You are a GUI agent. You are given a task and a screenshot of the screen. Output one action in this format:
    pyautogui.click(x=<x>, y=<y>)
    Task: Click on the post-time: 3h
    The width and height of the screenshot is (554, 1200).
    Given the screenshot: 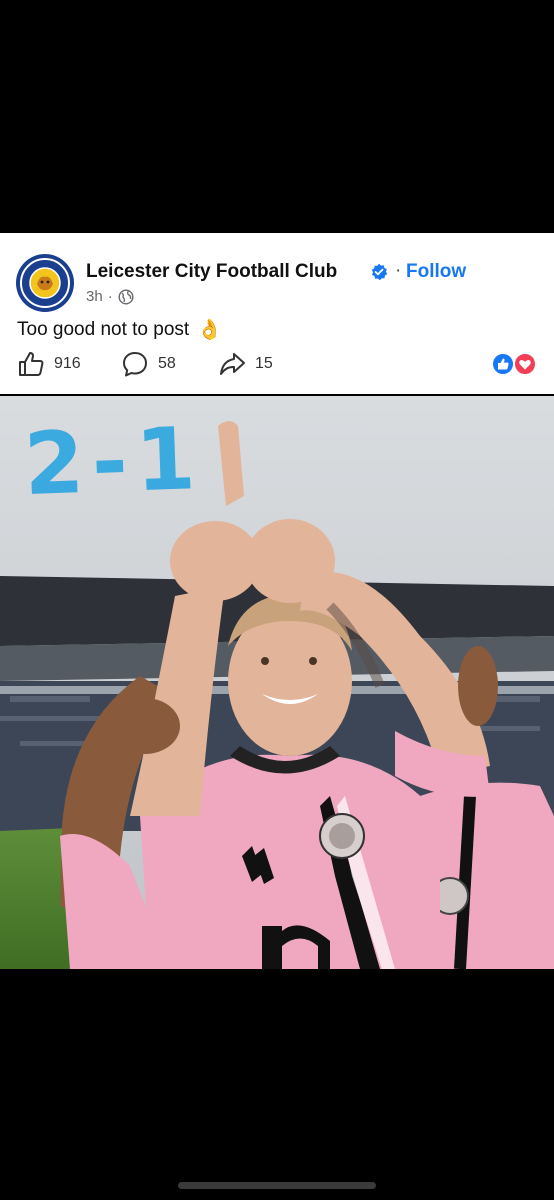 What is the action you would take?
    pyautogui.click(x=94, y=296)
    